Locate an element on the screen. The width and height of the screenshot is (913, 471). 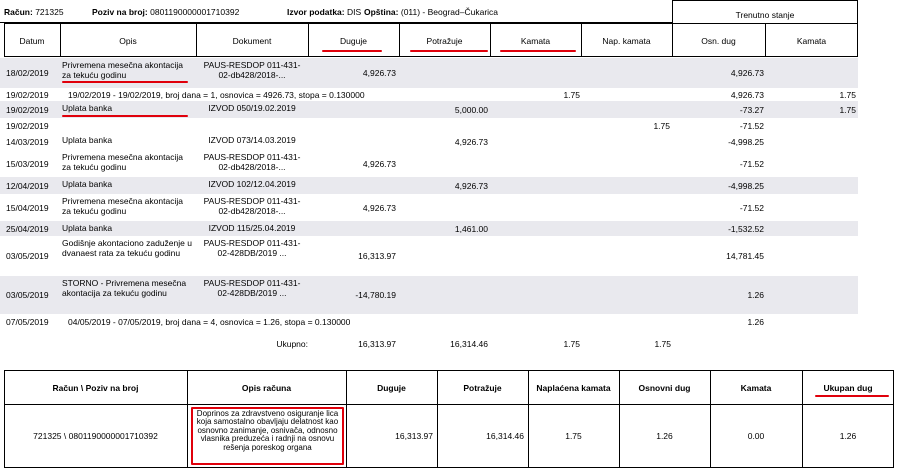
col-duguje: Duguje is located at coordinates (353, 41).